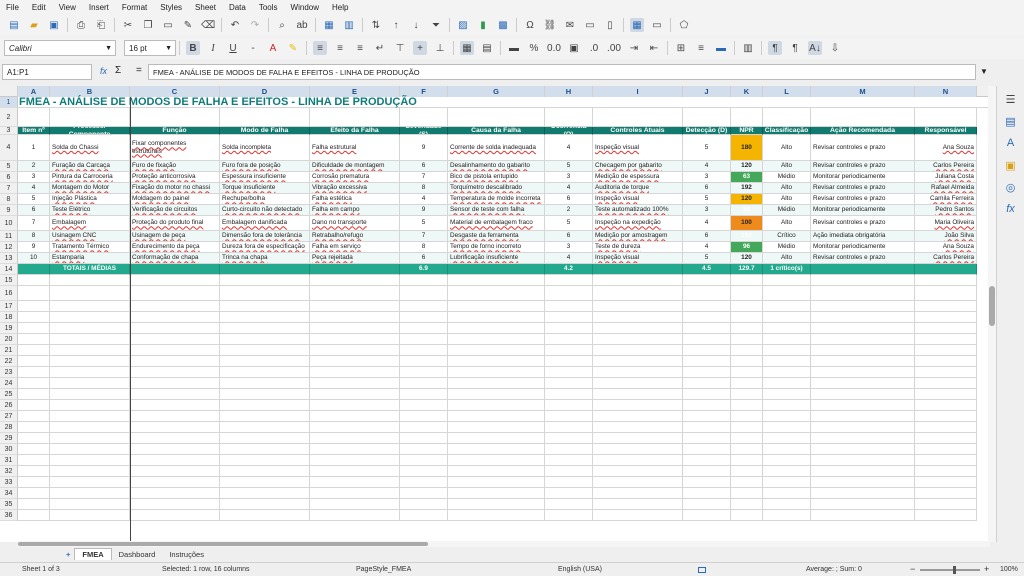 Image resolution: width=1024 pixels, height=576 pixels. I want to click on table-cell: Pedro Santos, so click(946, 210).